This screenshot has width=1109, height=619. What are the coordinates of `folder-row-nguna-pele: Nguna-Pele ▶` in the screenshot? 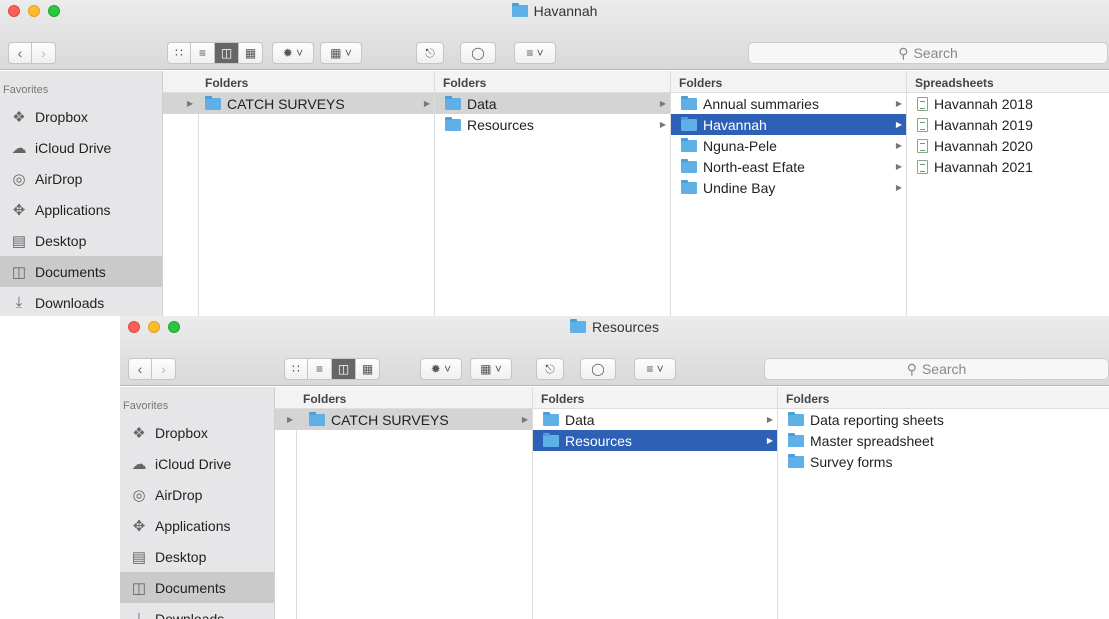 It's located at (788, 145).